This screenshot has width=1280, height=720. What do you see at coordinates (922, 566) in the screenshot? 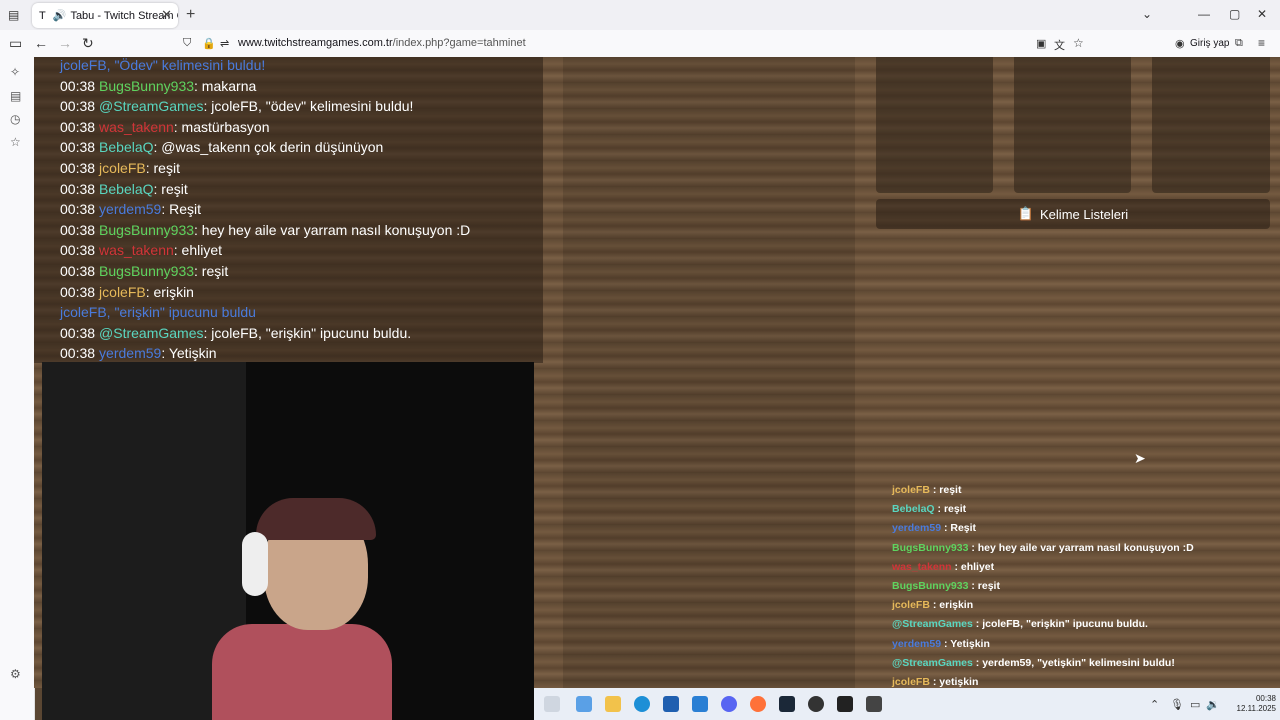
I see `game-chat-username: was_takenn` at bounding box center [922, 566].